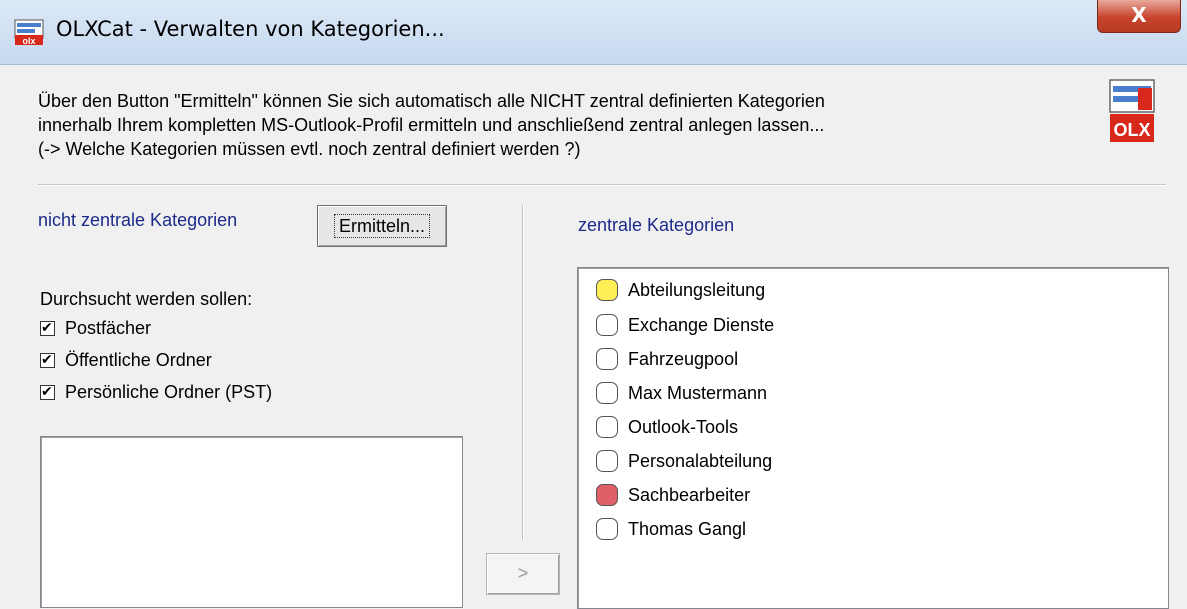  Describe the element at coordinates (169, 391) in the screenshot. I see `checkbox-label: Persönliche Ordner (PST)` at that location.